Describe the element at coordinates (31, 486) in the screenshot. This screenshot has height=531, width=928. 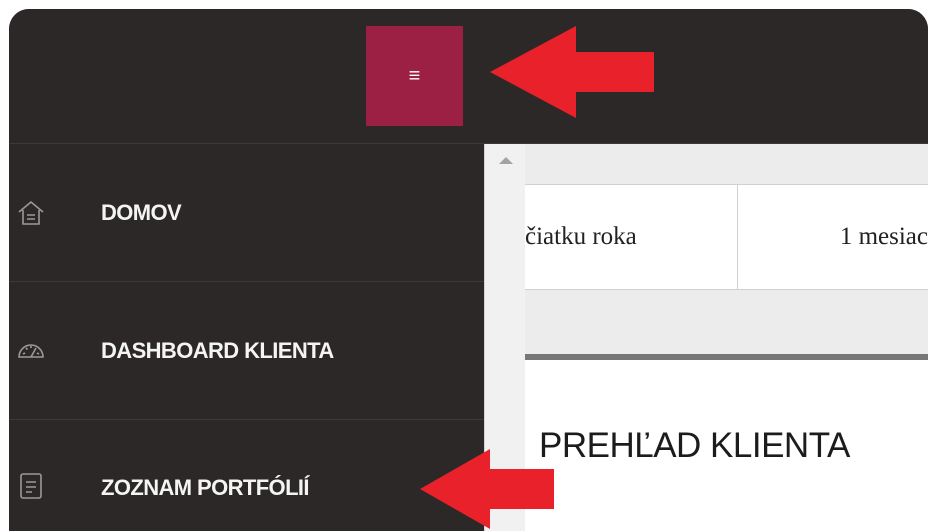
I see `document-icon` at that location.